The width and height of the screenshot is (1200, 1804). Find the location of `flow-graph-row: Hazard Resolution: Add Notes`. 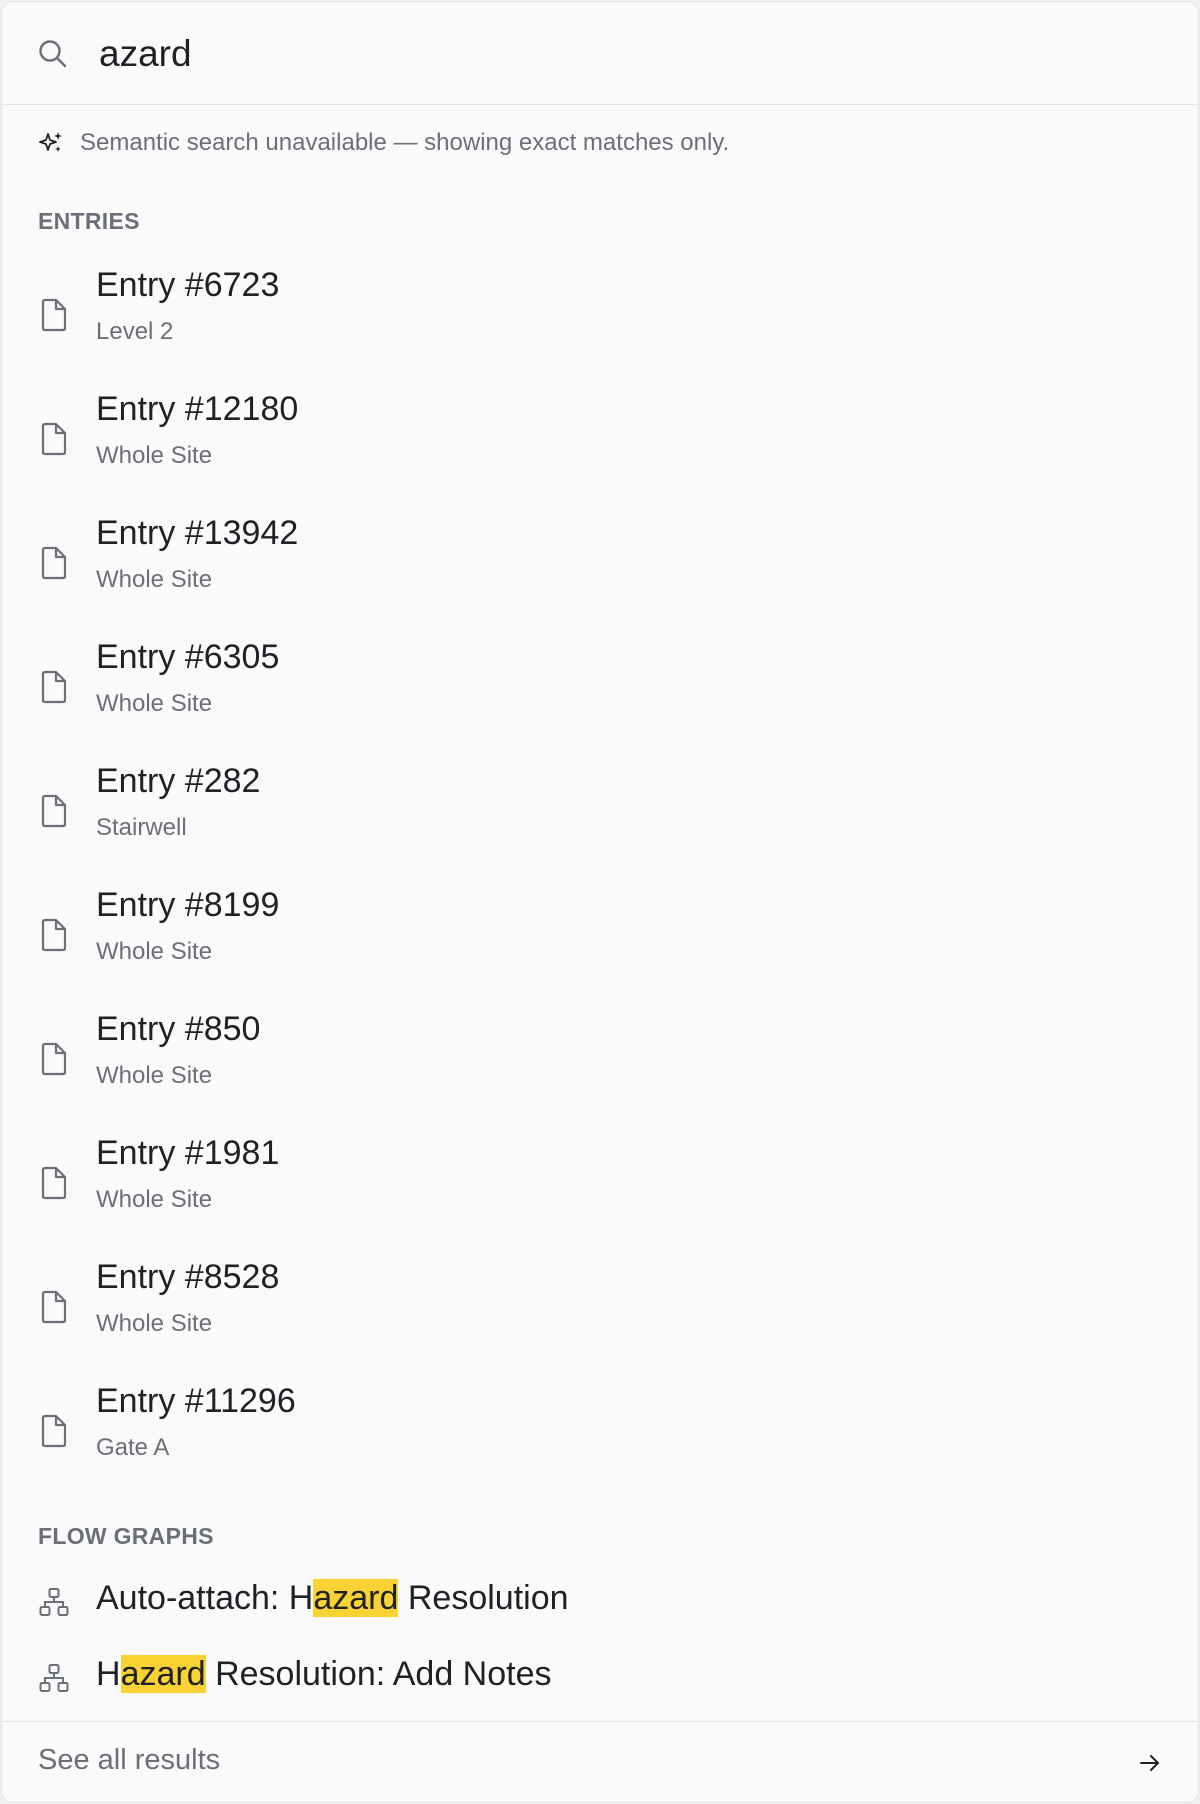

flow-graph-row: Hazard Resolution: Add Notes is located at coordinates (600, 1677).